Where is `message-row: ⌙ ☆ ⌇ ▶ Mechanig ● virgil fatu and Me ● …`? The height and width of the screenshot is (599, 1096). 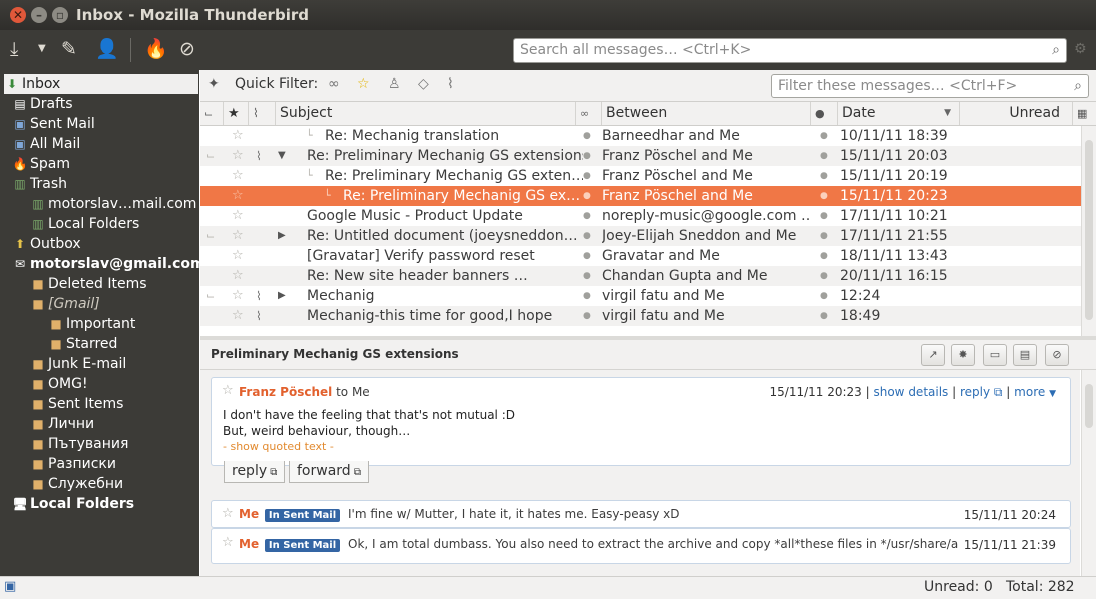
message-row: ⌙ ☆ ⌇ ▶ Mechanig ● virgil fatu and Me ● … is located at coordinates (640, 296).